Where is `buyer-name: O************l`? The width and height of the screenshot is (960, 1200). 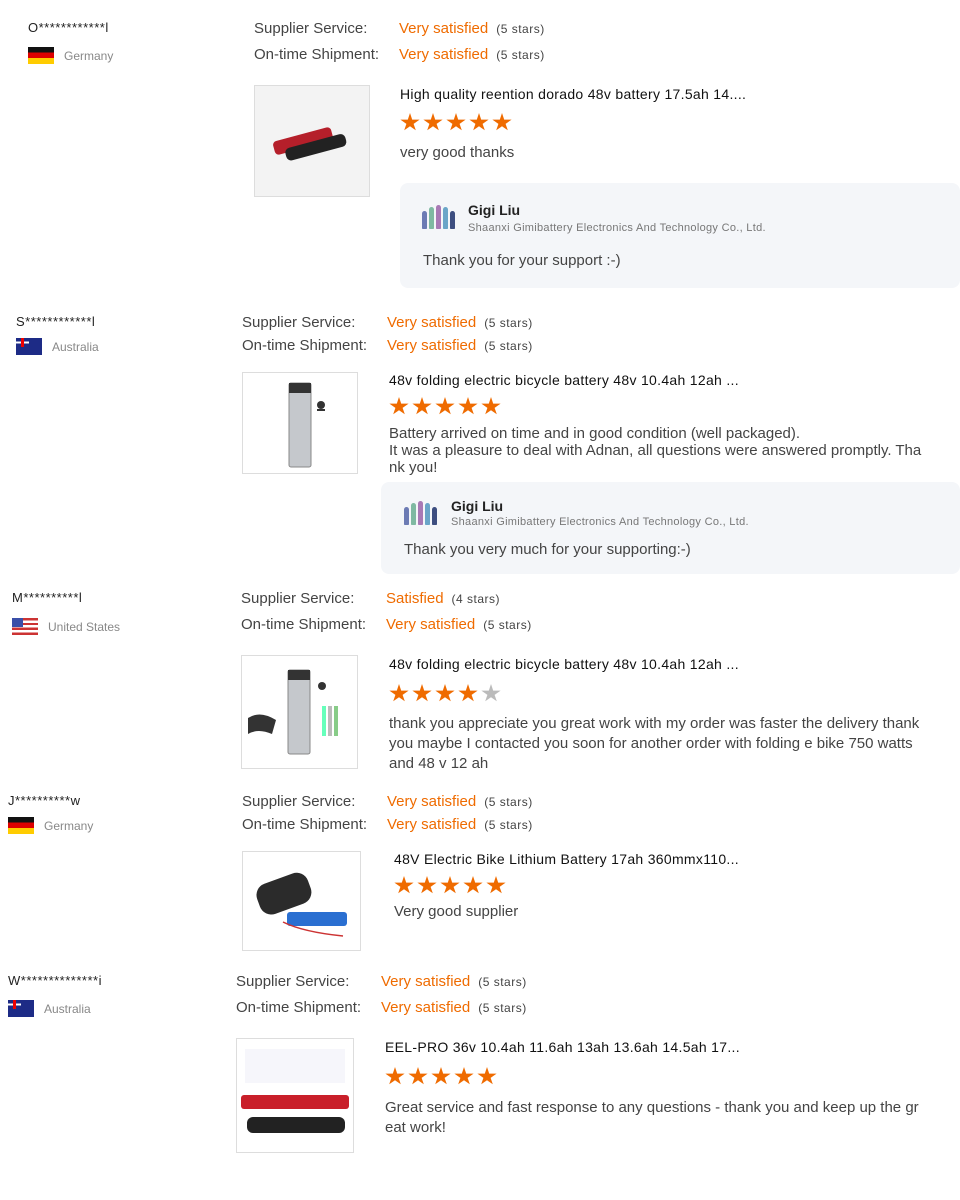 buyer-name: O************l is located at coordinates (68, 27).